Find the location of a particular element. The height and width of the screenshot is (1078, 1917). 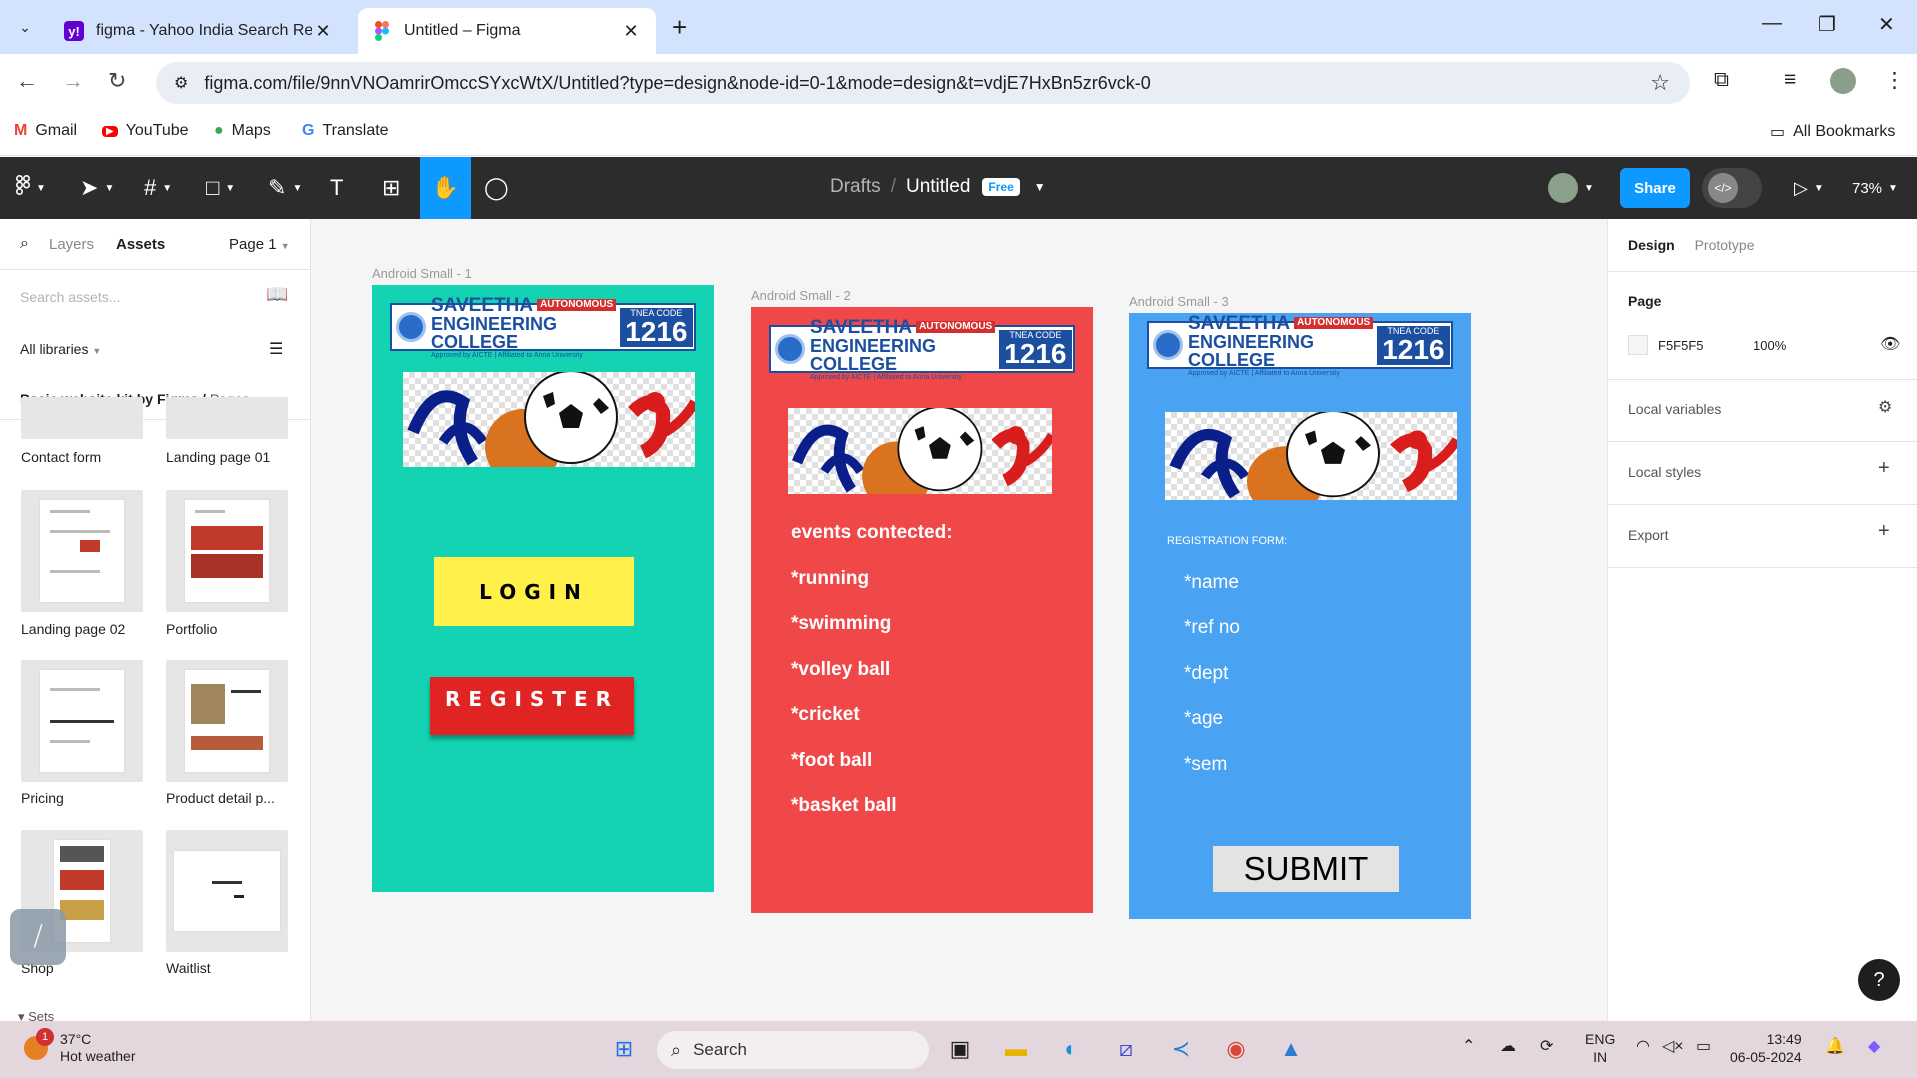

page-color-hex: F5F5F5 is located at coordinates (1681, 345).